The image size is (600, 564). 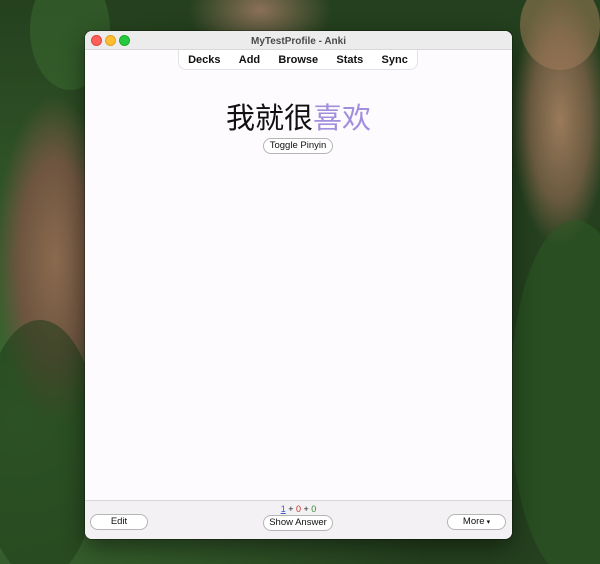 What do you see at coordinates (204, 60) in the screenshot?
I see `toolbar-decks: Decks` at bounding box center [204, 60].